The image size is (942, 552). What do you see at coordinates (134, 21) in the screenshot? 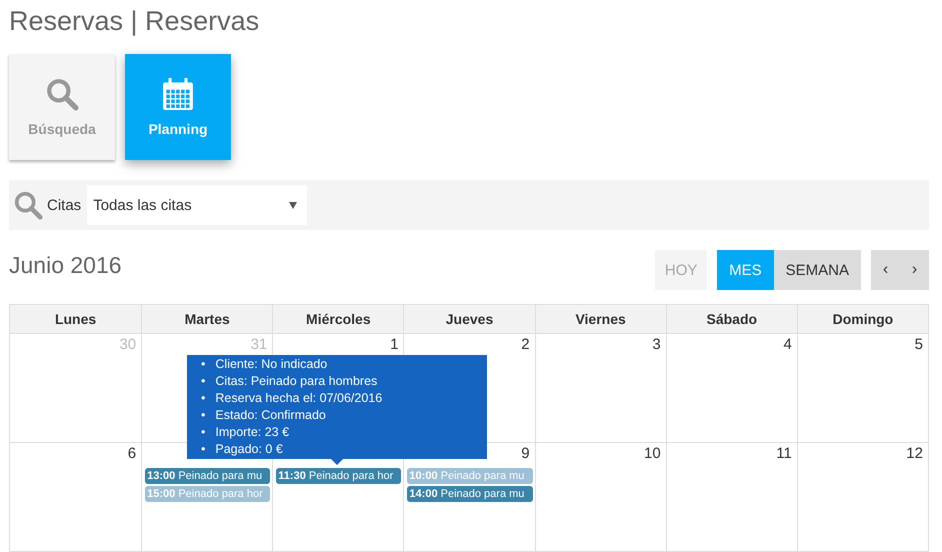
I see `page-title: Reservas | Reservas` at bounding box center [134, 21].